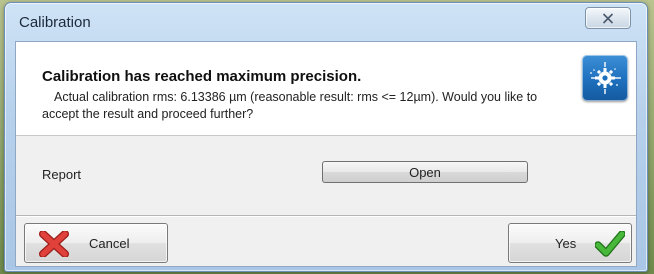 The width and height of the screenshot is (654, 274). Describe the element at coordinates (55, 22) in the screenshot. I see `window-title: Calibration` at that location.